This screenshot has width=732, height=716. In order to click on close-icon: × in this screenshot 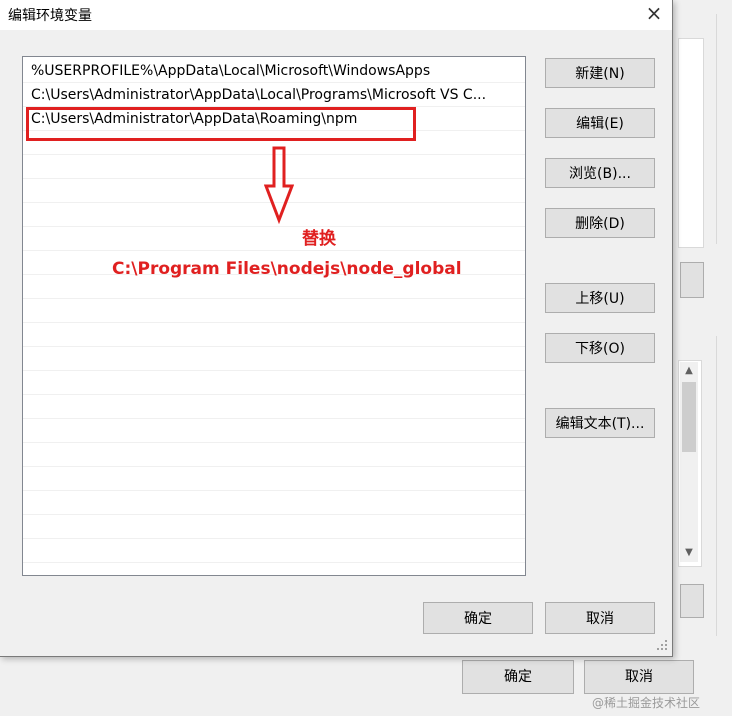, I will do `click(654, 14)`.